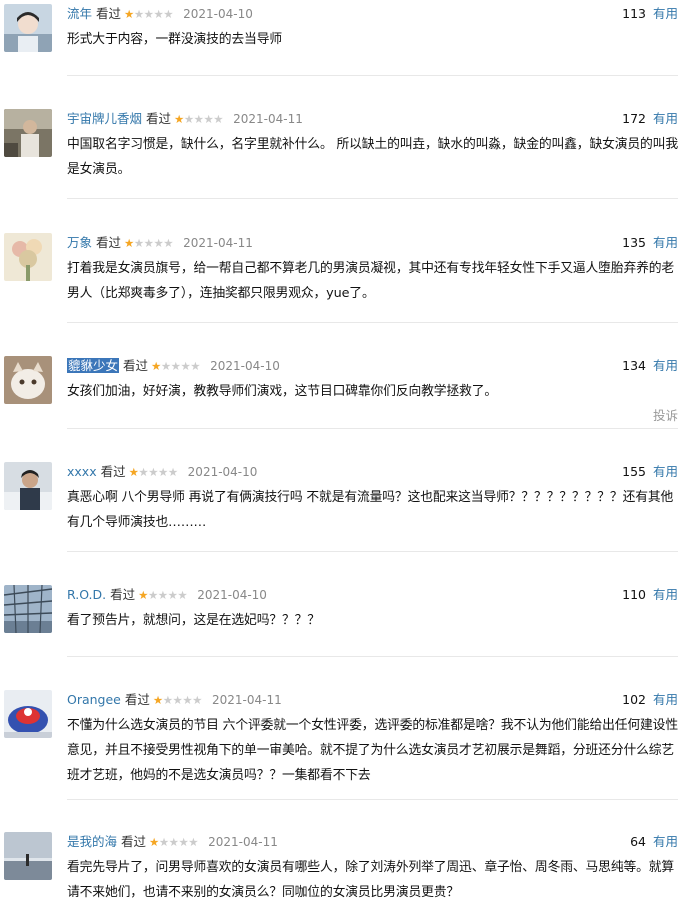  What do you see at coordinates (86, 594) in the screenshot?
I see `username-link: R.O.D.` at bounding box center [86, 594].